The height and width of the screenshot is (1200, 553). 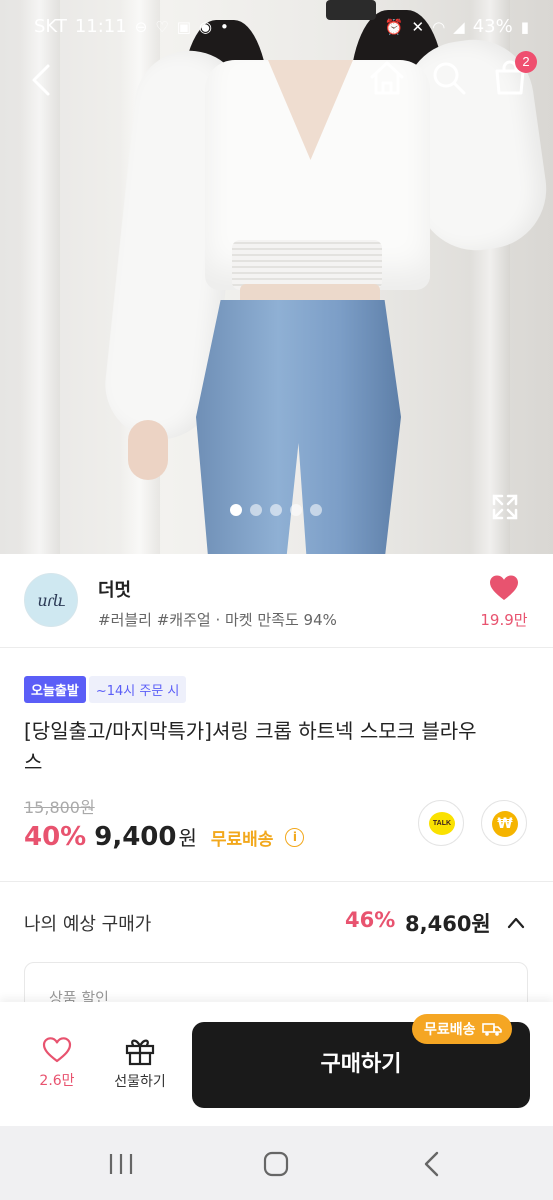 What do you see at coordinates (524, 26) in the screenshot?
I see `battery-icon: ▮` at bounding box center [524, 26].